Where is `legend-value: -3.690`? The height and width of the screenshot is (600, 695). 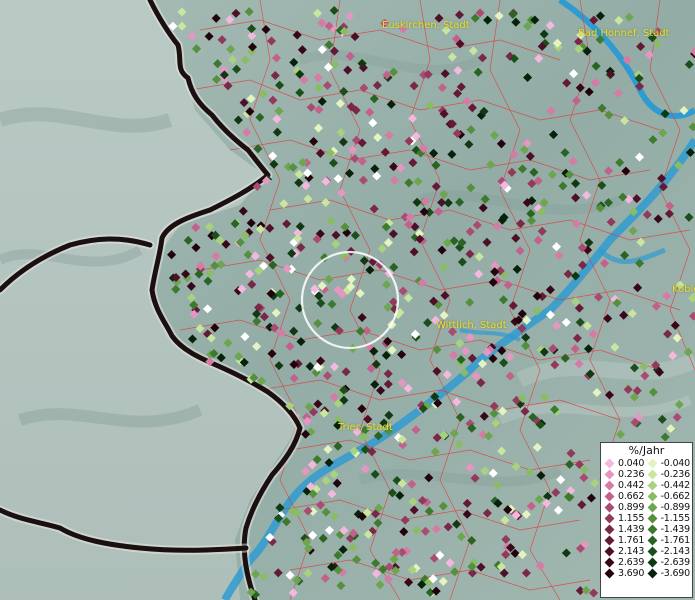
legend-value: -3.690 is located at coordinates (675, 573).